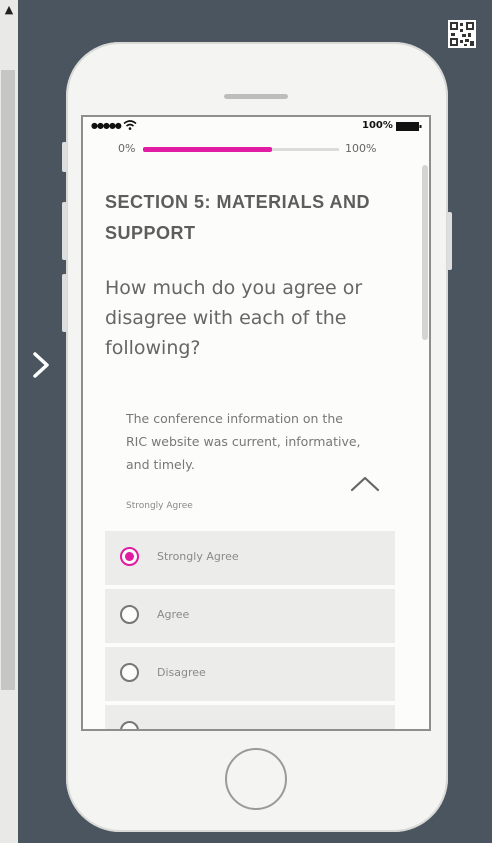 Image resolution: width=492 pixels, height=843 pixels. What do you see at coordinates (127, 148) in the screenshot?
I see `progress-min-label: 0%` at bounding box center [127, 148].